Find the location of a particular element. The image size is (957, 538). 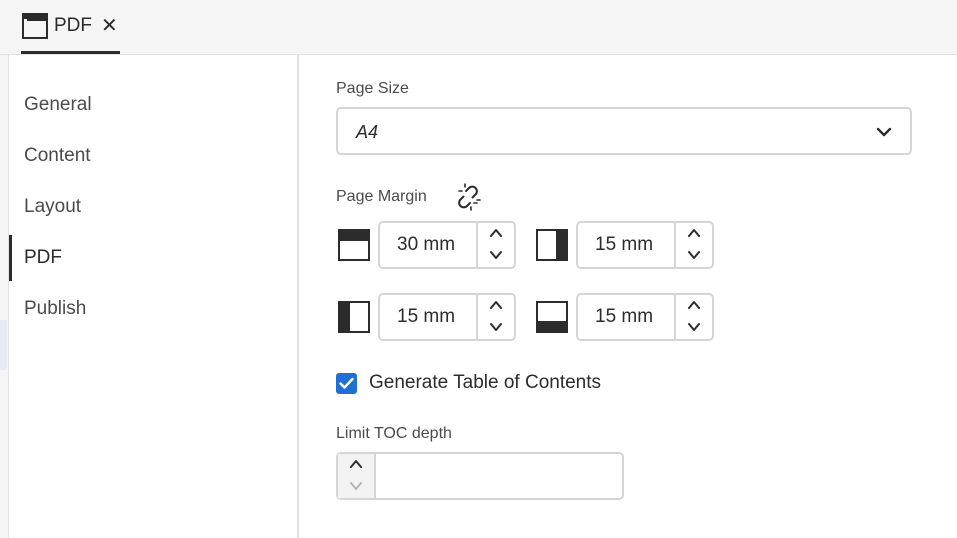

page-size-label: Page Size is located at coordinates (372, 88).